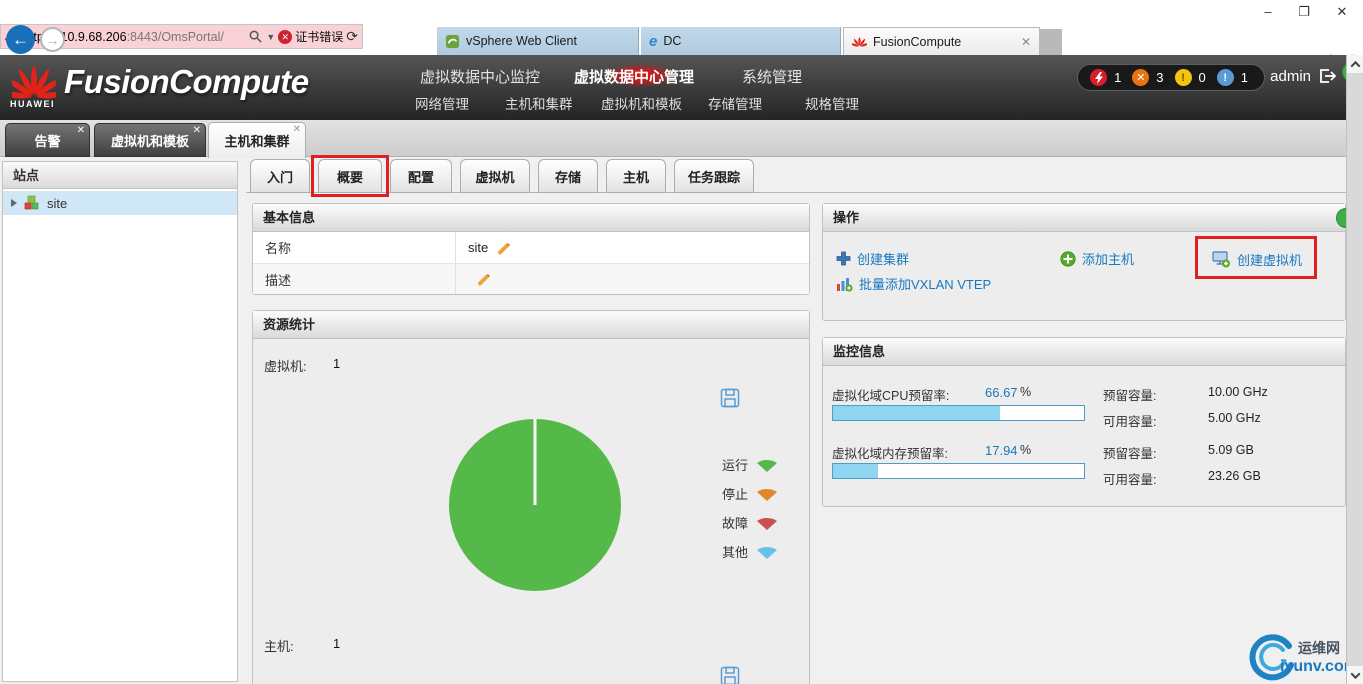  Describe the element at coordinates (495, 176) in the screenshot. I see `tab-vms: 虚拟机` at that location.